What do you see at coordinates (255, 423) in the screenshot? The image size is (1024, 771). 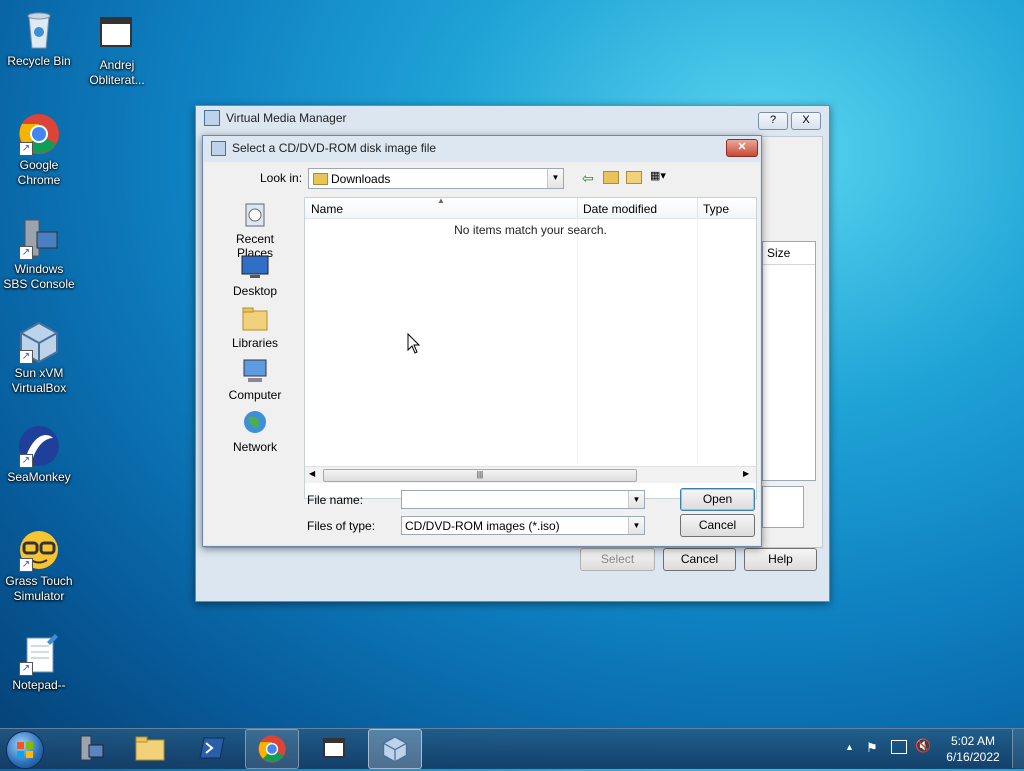 I see `network-globe-icon` at bounding box center [255, 423].